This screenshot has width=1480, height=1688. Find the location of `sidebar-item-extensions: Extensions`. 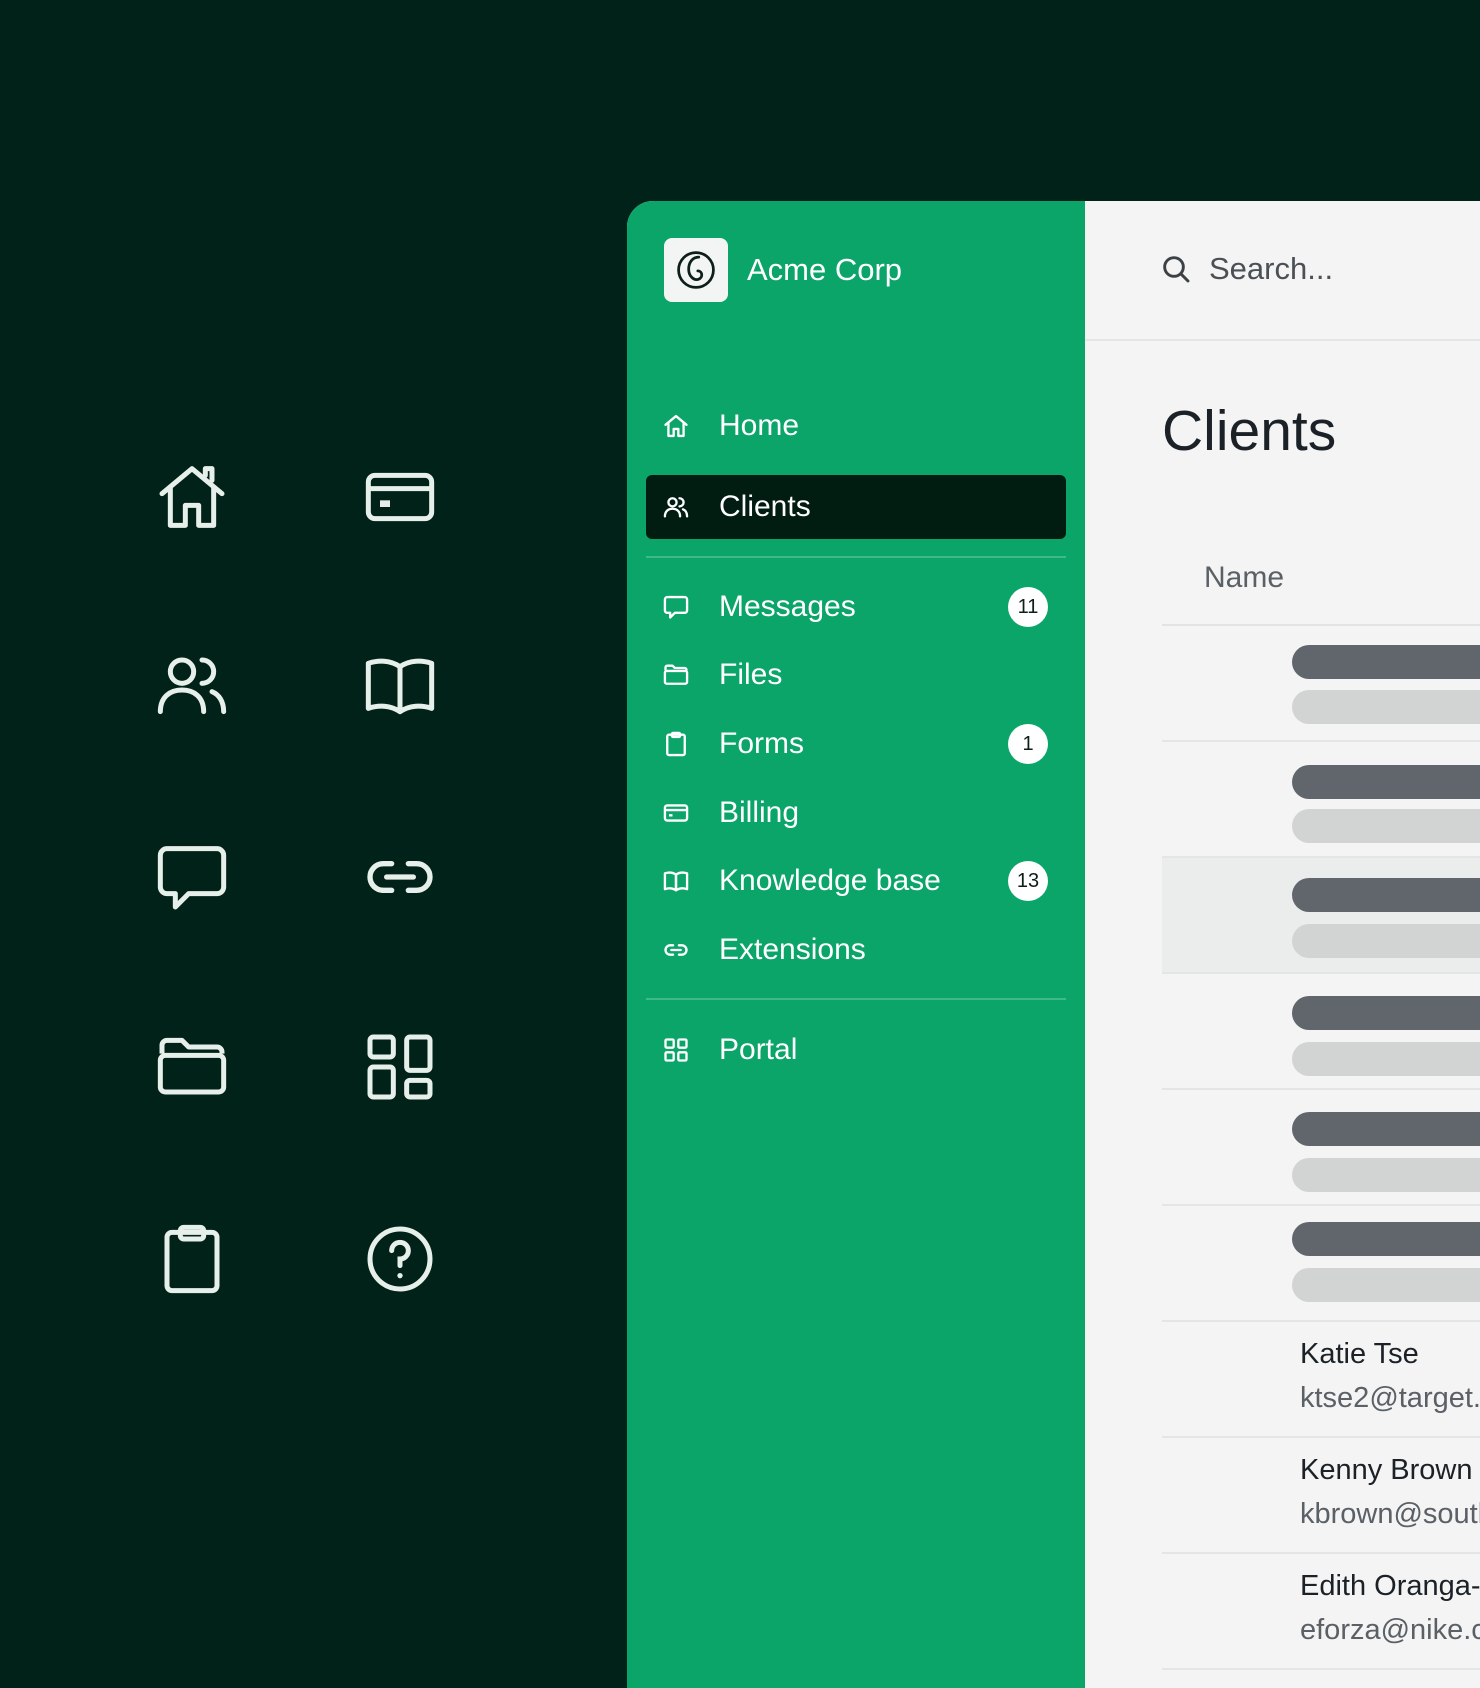

sidebar-item-extensions: Extensions is located at coordinates (856, 950).